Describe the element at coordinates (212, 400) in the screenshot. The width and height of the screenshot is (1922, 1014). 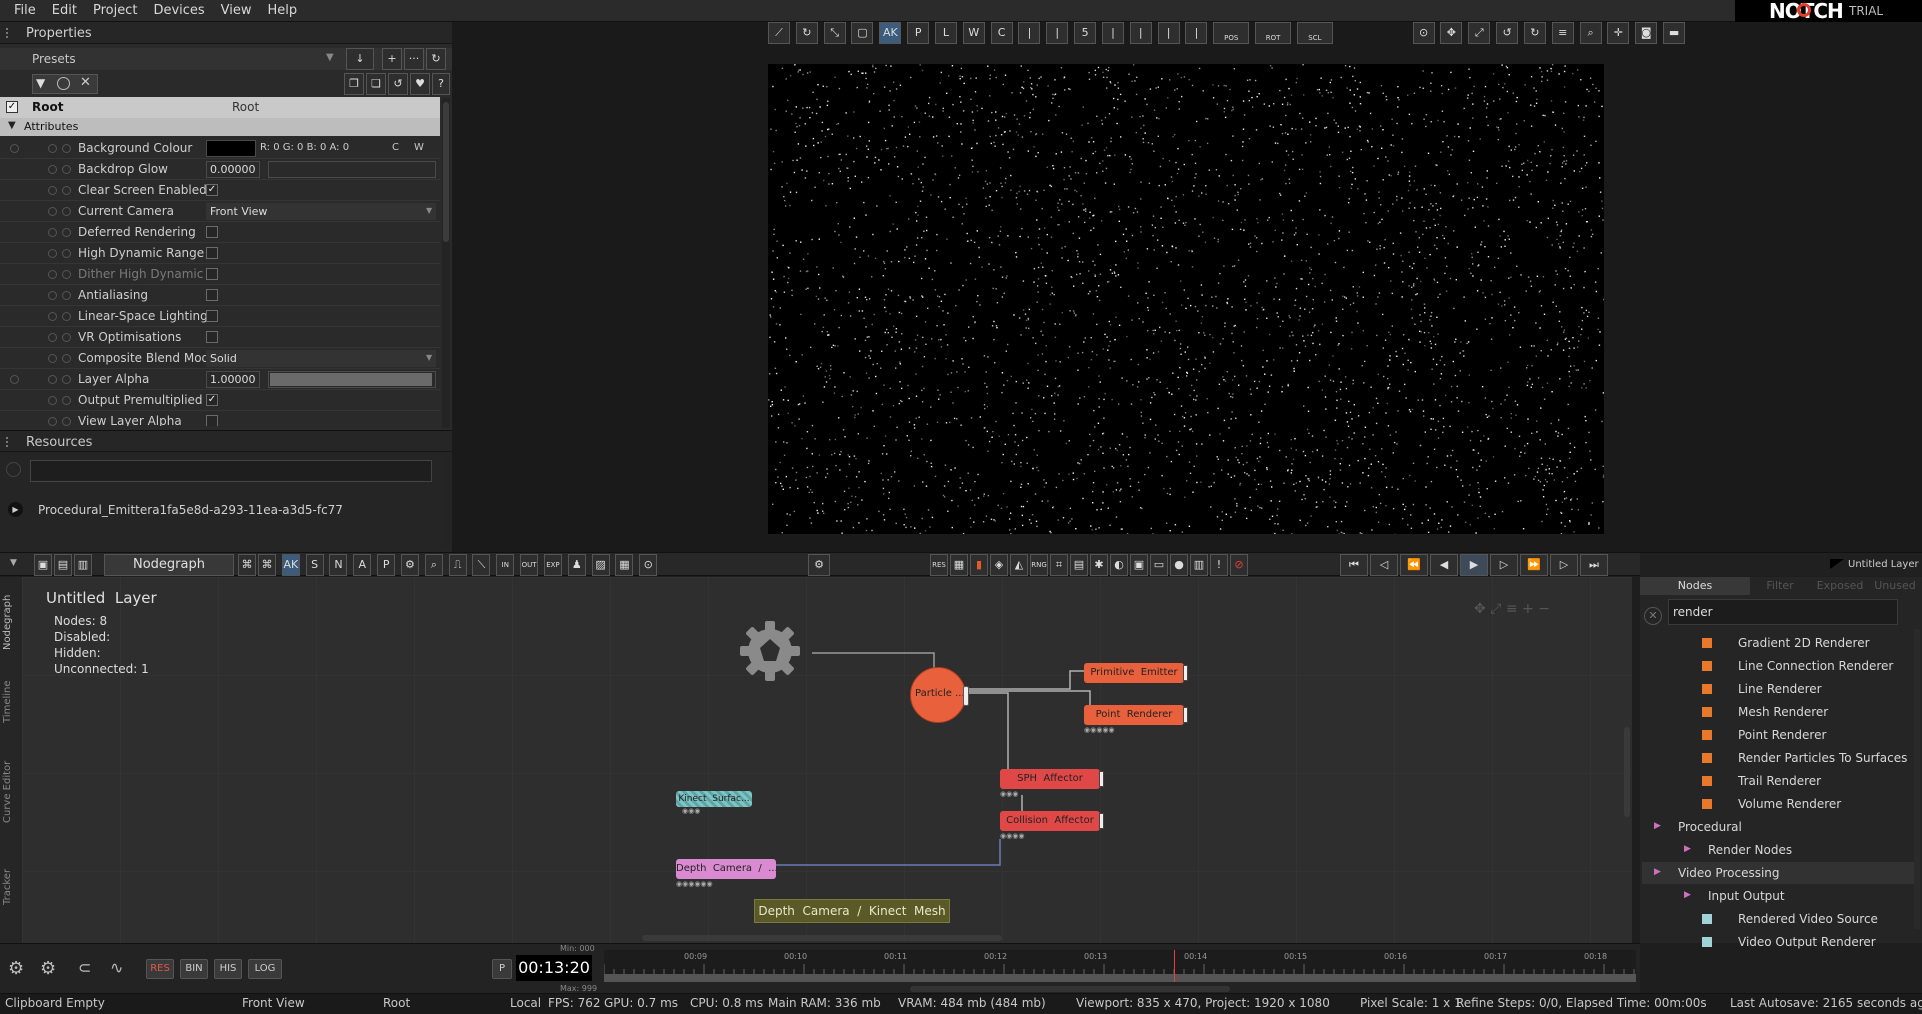
I see `attribute-checkbox: ✓` at that location.